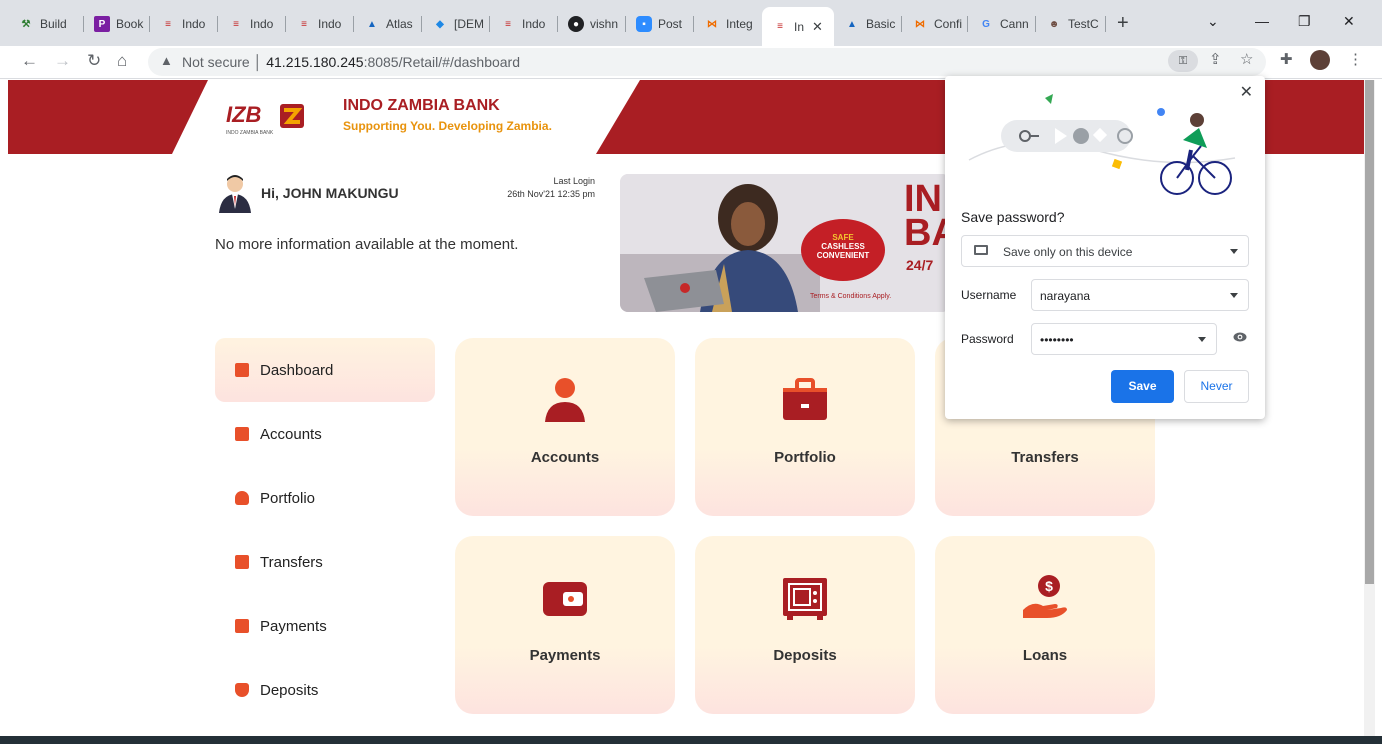 The width and height of the screenshot is (1382, 744). What do you see at coordinates (102, 24) in the screenshot?
I see `p-favicon-icon: P` at bounding box center [102, 24].